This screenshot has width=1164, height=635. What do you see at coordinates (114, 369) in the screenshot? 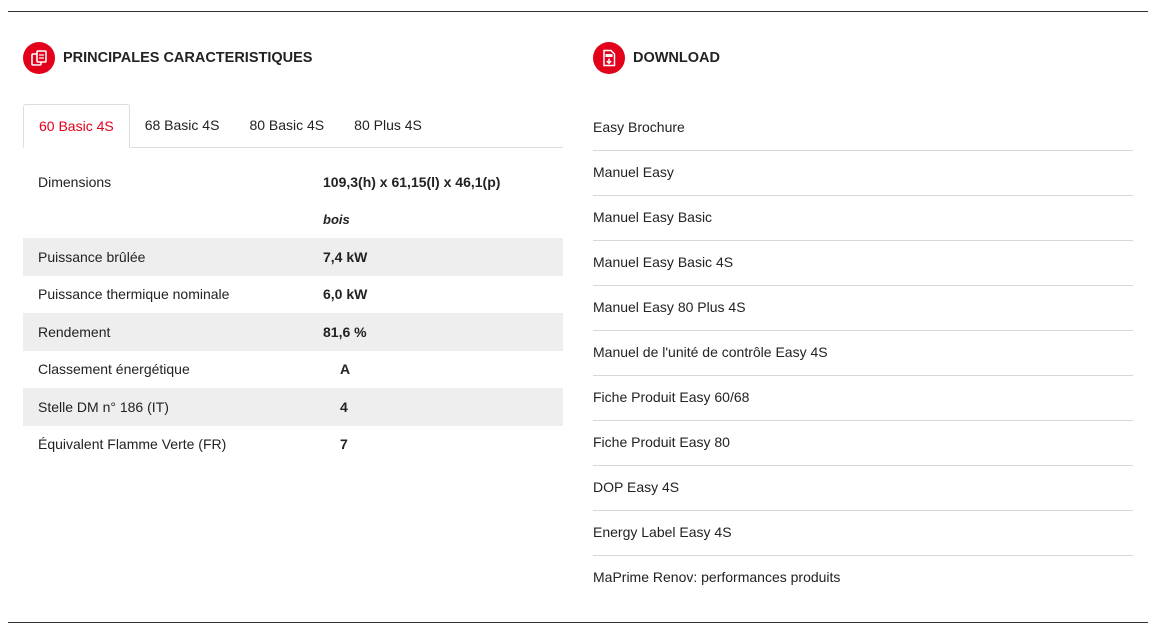
I see `spec-label: Classement énergétique` at bounding box center [114, 369].